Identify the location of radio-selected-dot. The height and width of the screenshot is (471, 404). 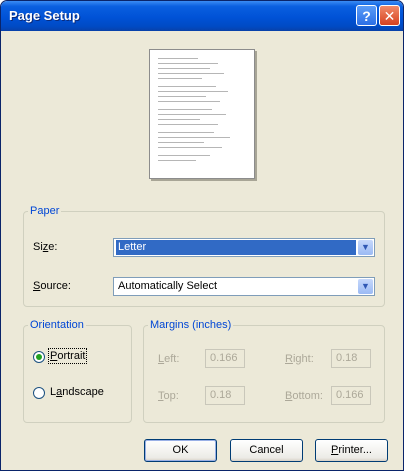
(39, 357).